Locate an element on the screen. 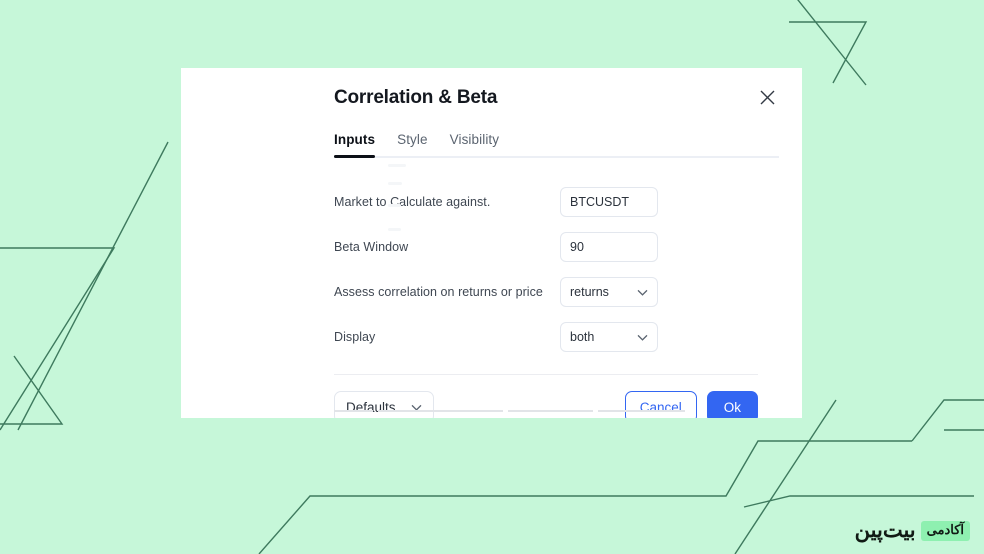 The image size is (984, 554). dialog-header: Correlation & Beta is located at coordinates (568, 91).